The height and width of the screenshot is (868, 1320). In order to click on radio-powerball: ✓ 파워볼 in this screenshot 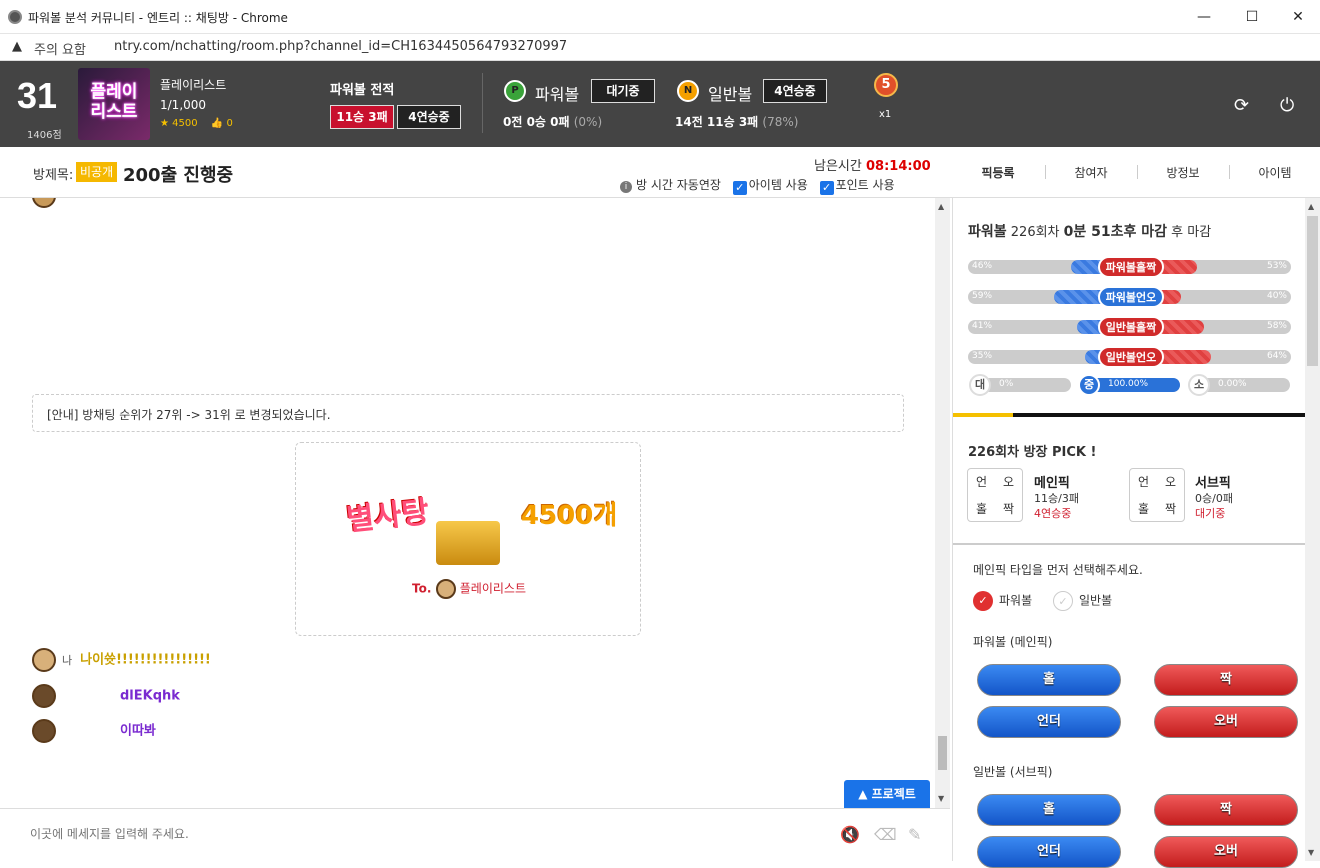, I will do `click(1002, 601)`.